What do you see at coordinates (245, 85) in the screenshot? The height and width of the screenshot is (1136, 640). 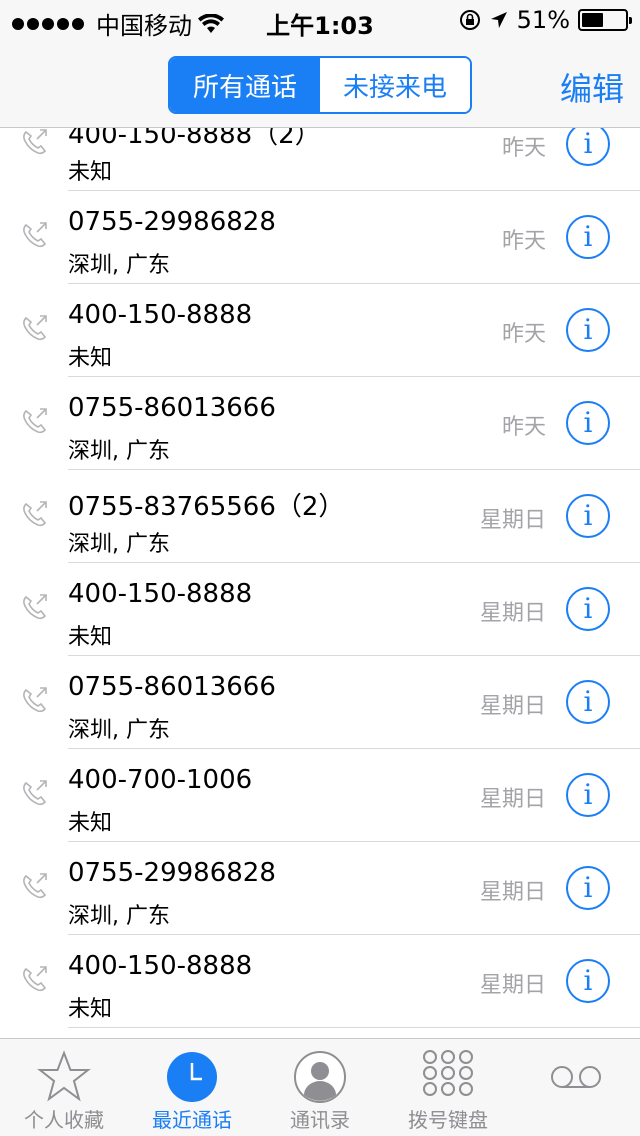 I see `segment-all-calls: 所有通话` at bounding box center [245, 85].